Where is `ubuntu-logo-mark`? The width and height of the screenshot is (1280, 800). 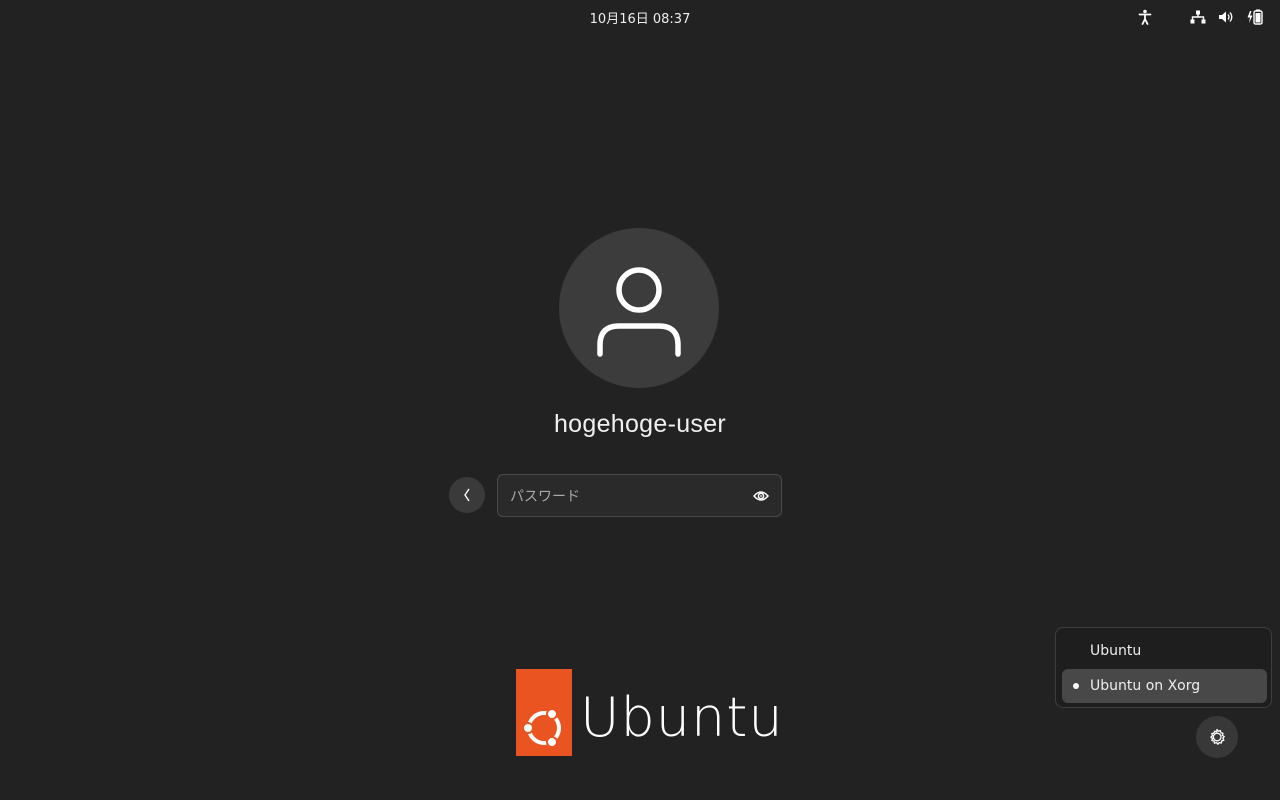
ubuntu-logo-mark is located at coordinates (544, 712).